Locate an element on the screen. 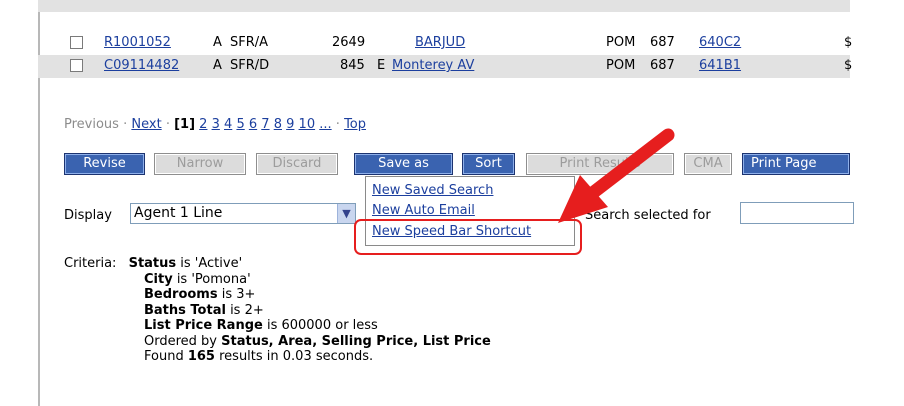  criteria-label: Criteria: is located at coordinates (90, 263).